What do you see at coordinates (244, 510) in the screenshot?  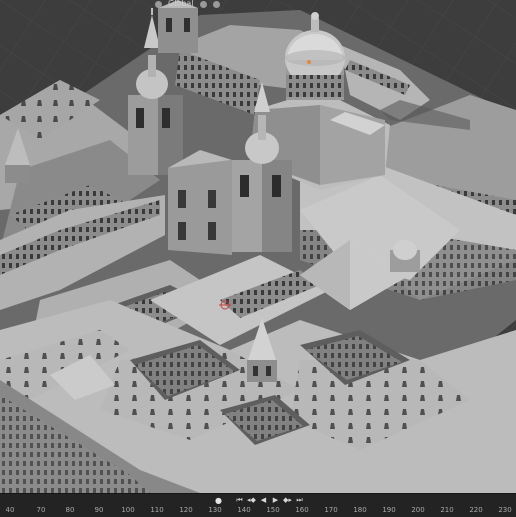 I see `ruler-tick: 140` at bounding box center [244, 510].